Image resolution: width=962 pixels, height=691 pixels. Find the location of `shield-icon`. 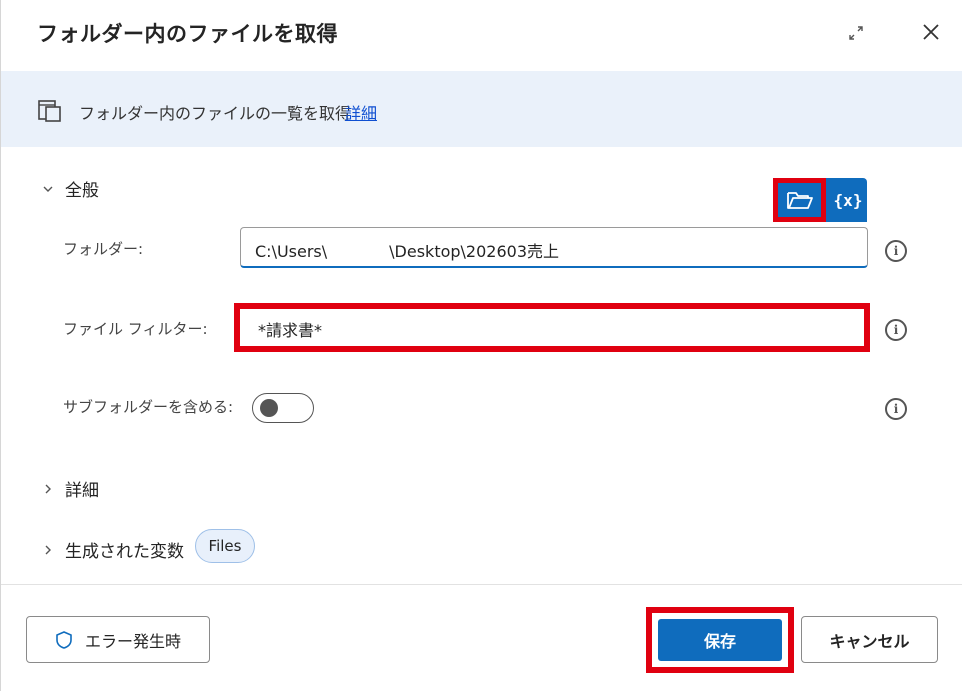

shield-icon is located at coordinates (64, 639).